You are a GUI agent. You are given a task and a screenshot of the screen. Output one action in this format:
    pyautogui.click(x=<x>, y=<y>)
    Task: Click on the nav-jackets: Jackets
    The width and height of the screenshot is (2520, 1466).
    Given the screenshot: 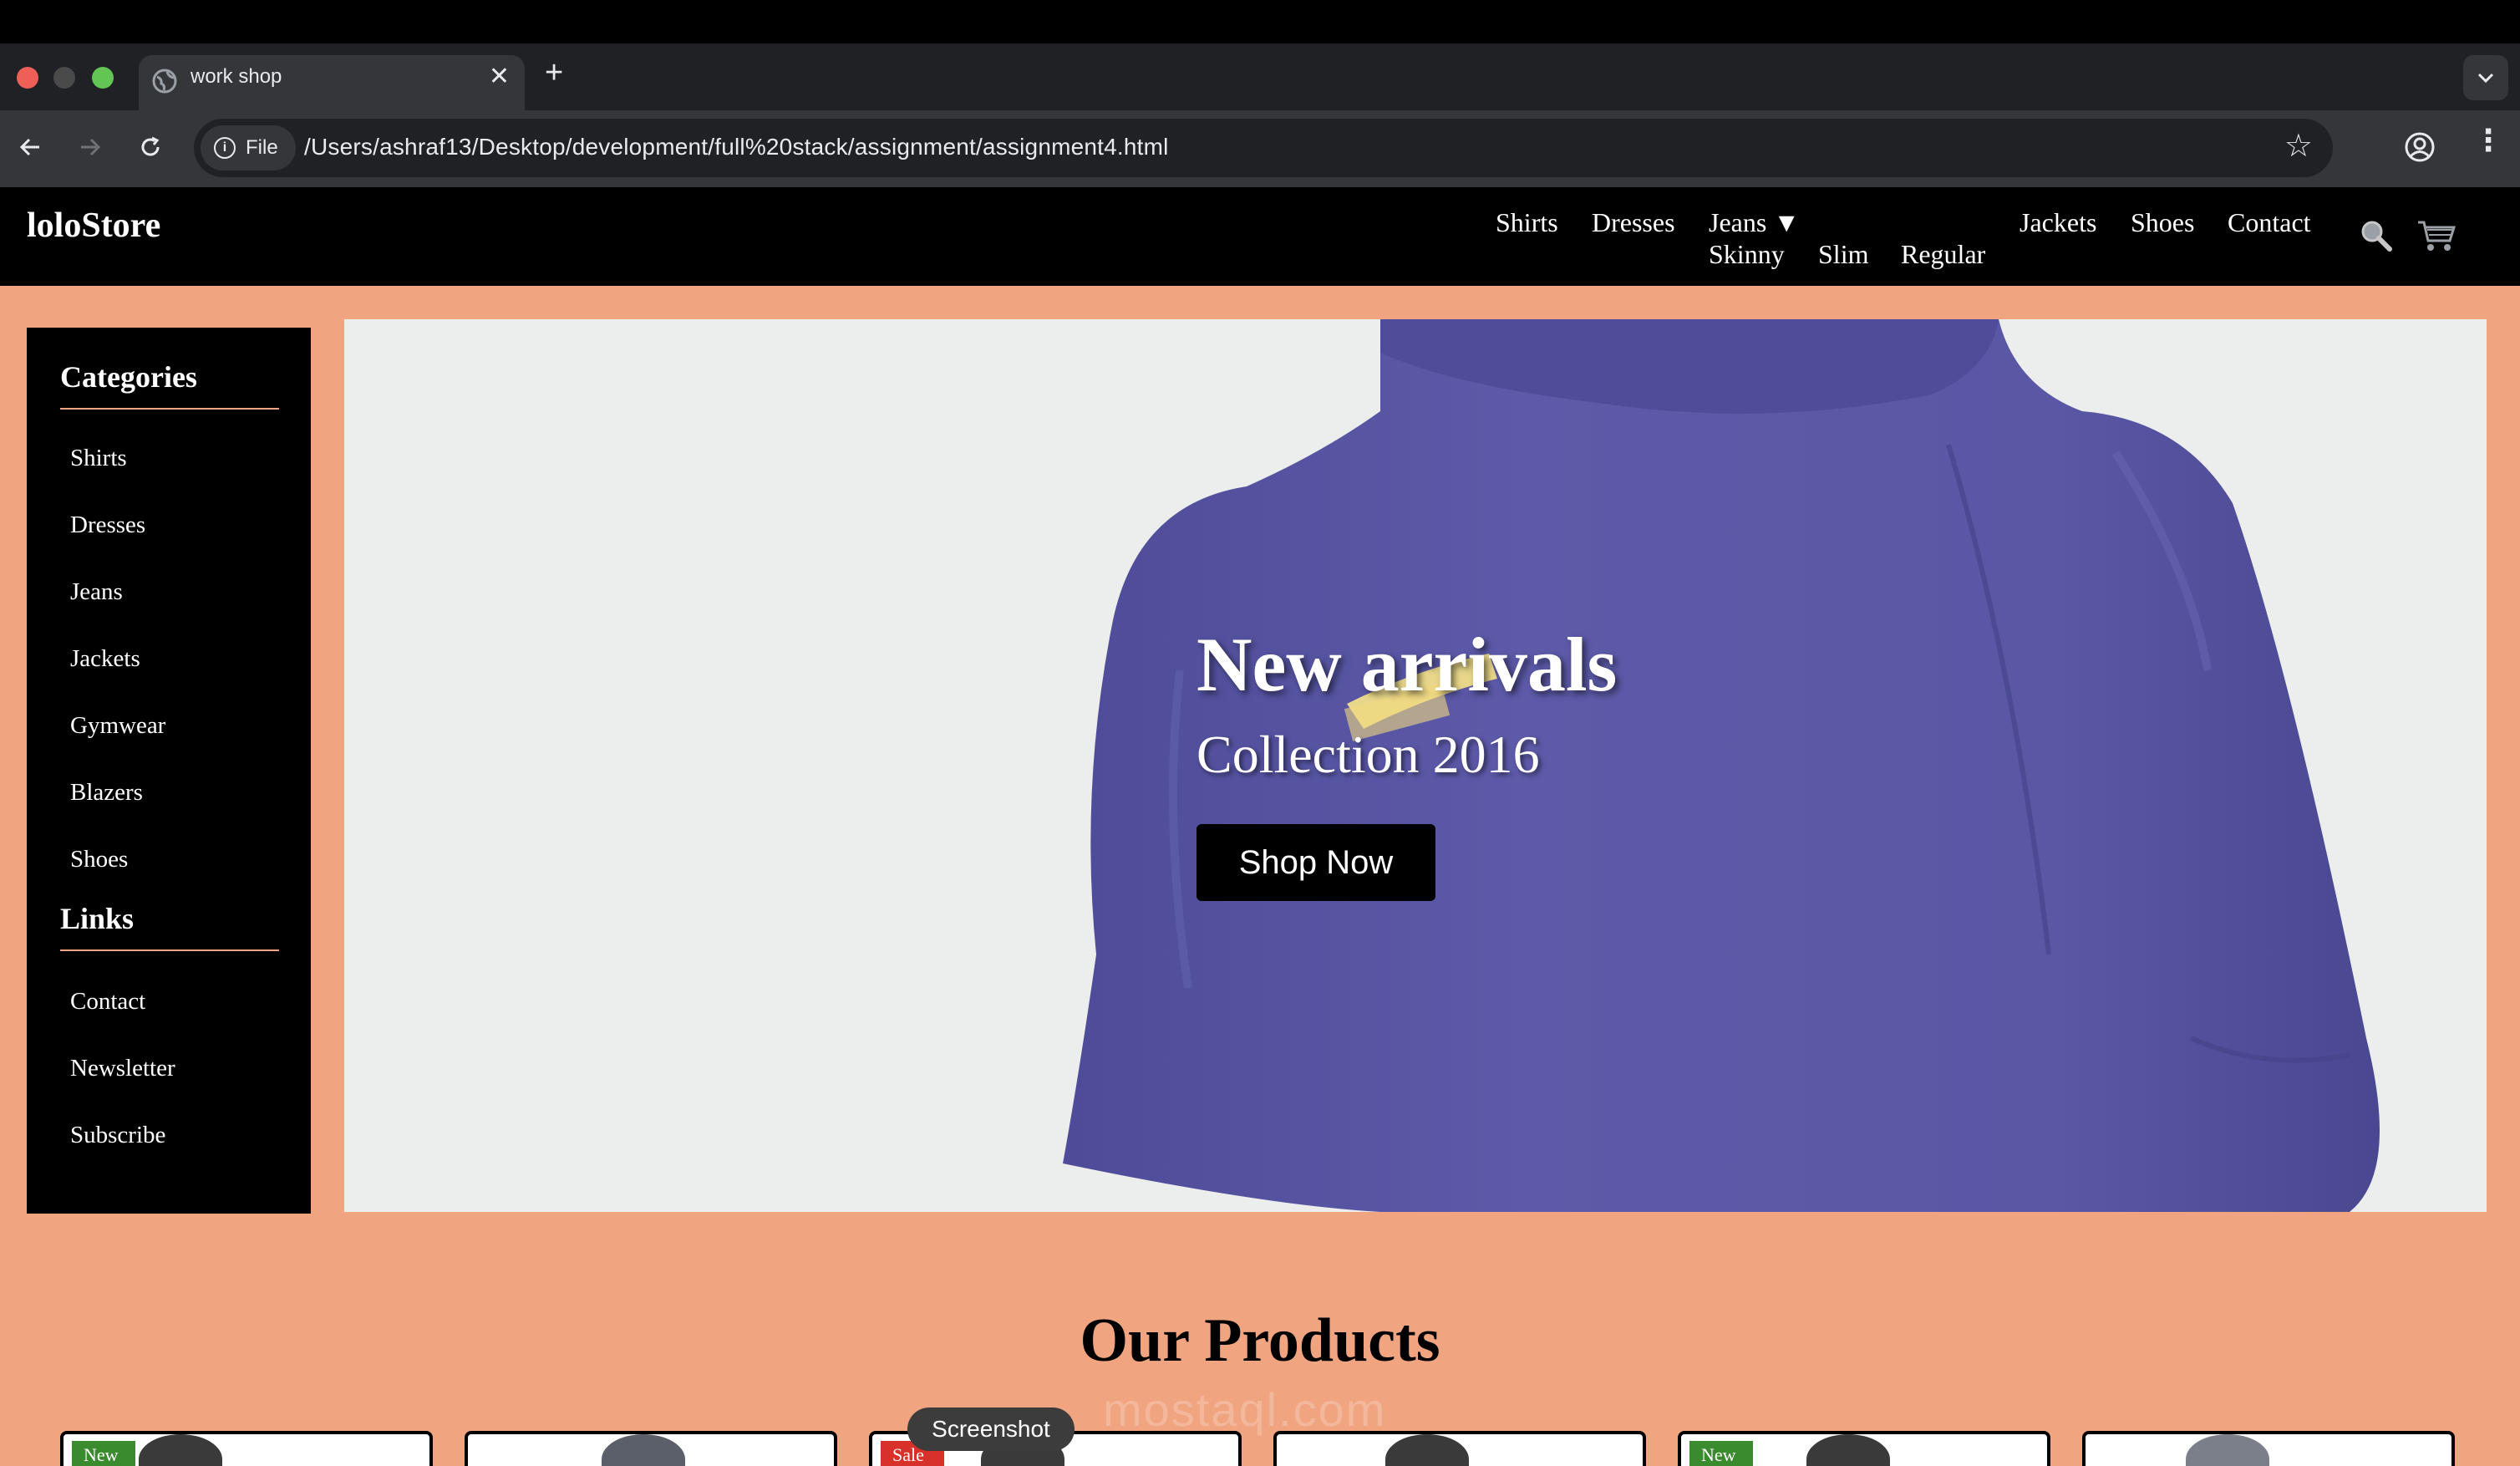 What is the action you would take?
    pyautogui.click(x=2058, y=222)
    